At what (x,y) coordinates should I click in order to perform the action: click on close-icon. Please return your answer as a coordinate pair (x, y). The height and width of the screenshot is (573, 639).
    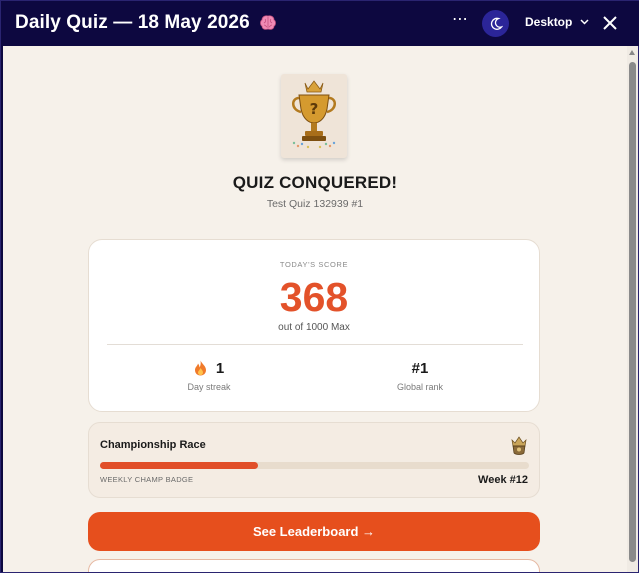
    Looking at the image, I should click on (610, 23).